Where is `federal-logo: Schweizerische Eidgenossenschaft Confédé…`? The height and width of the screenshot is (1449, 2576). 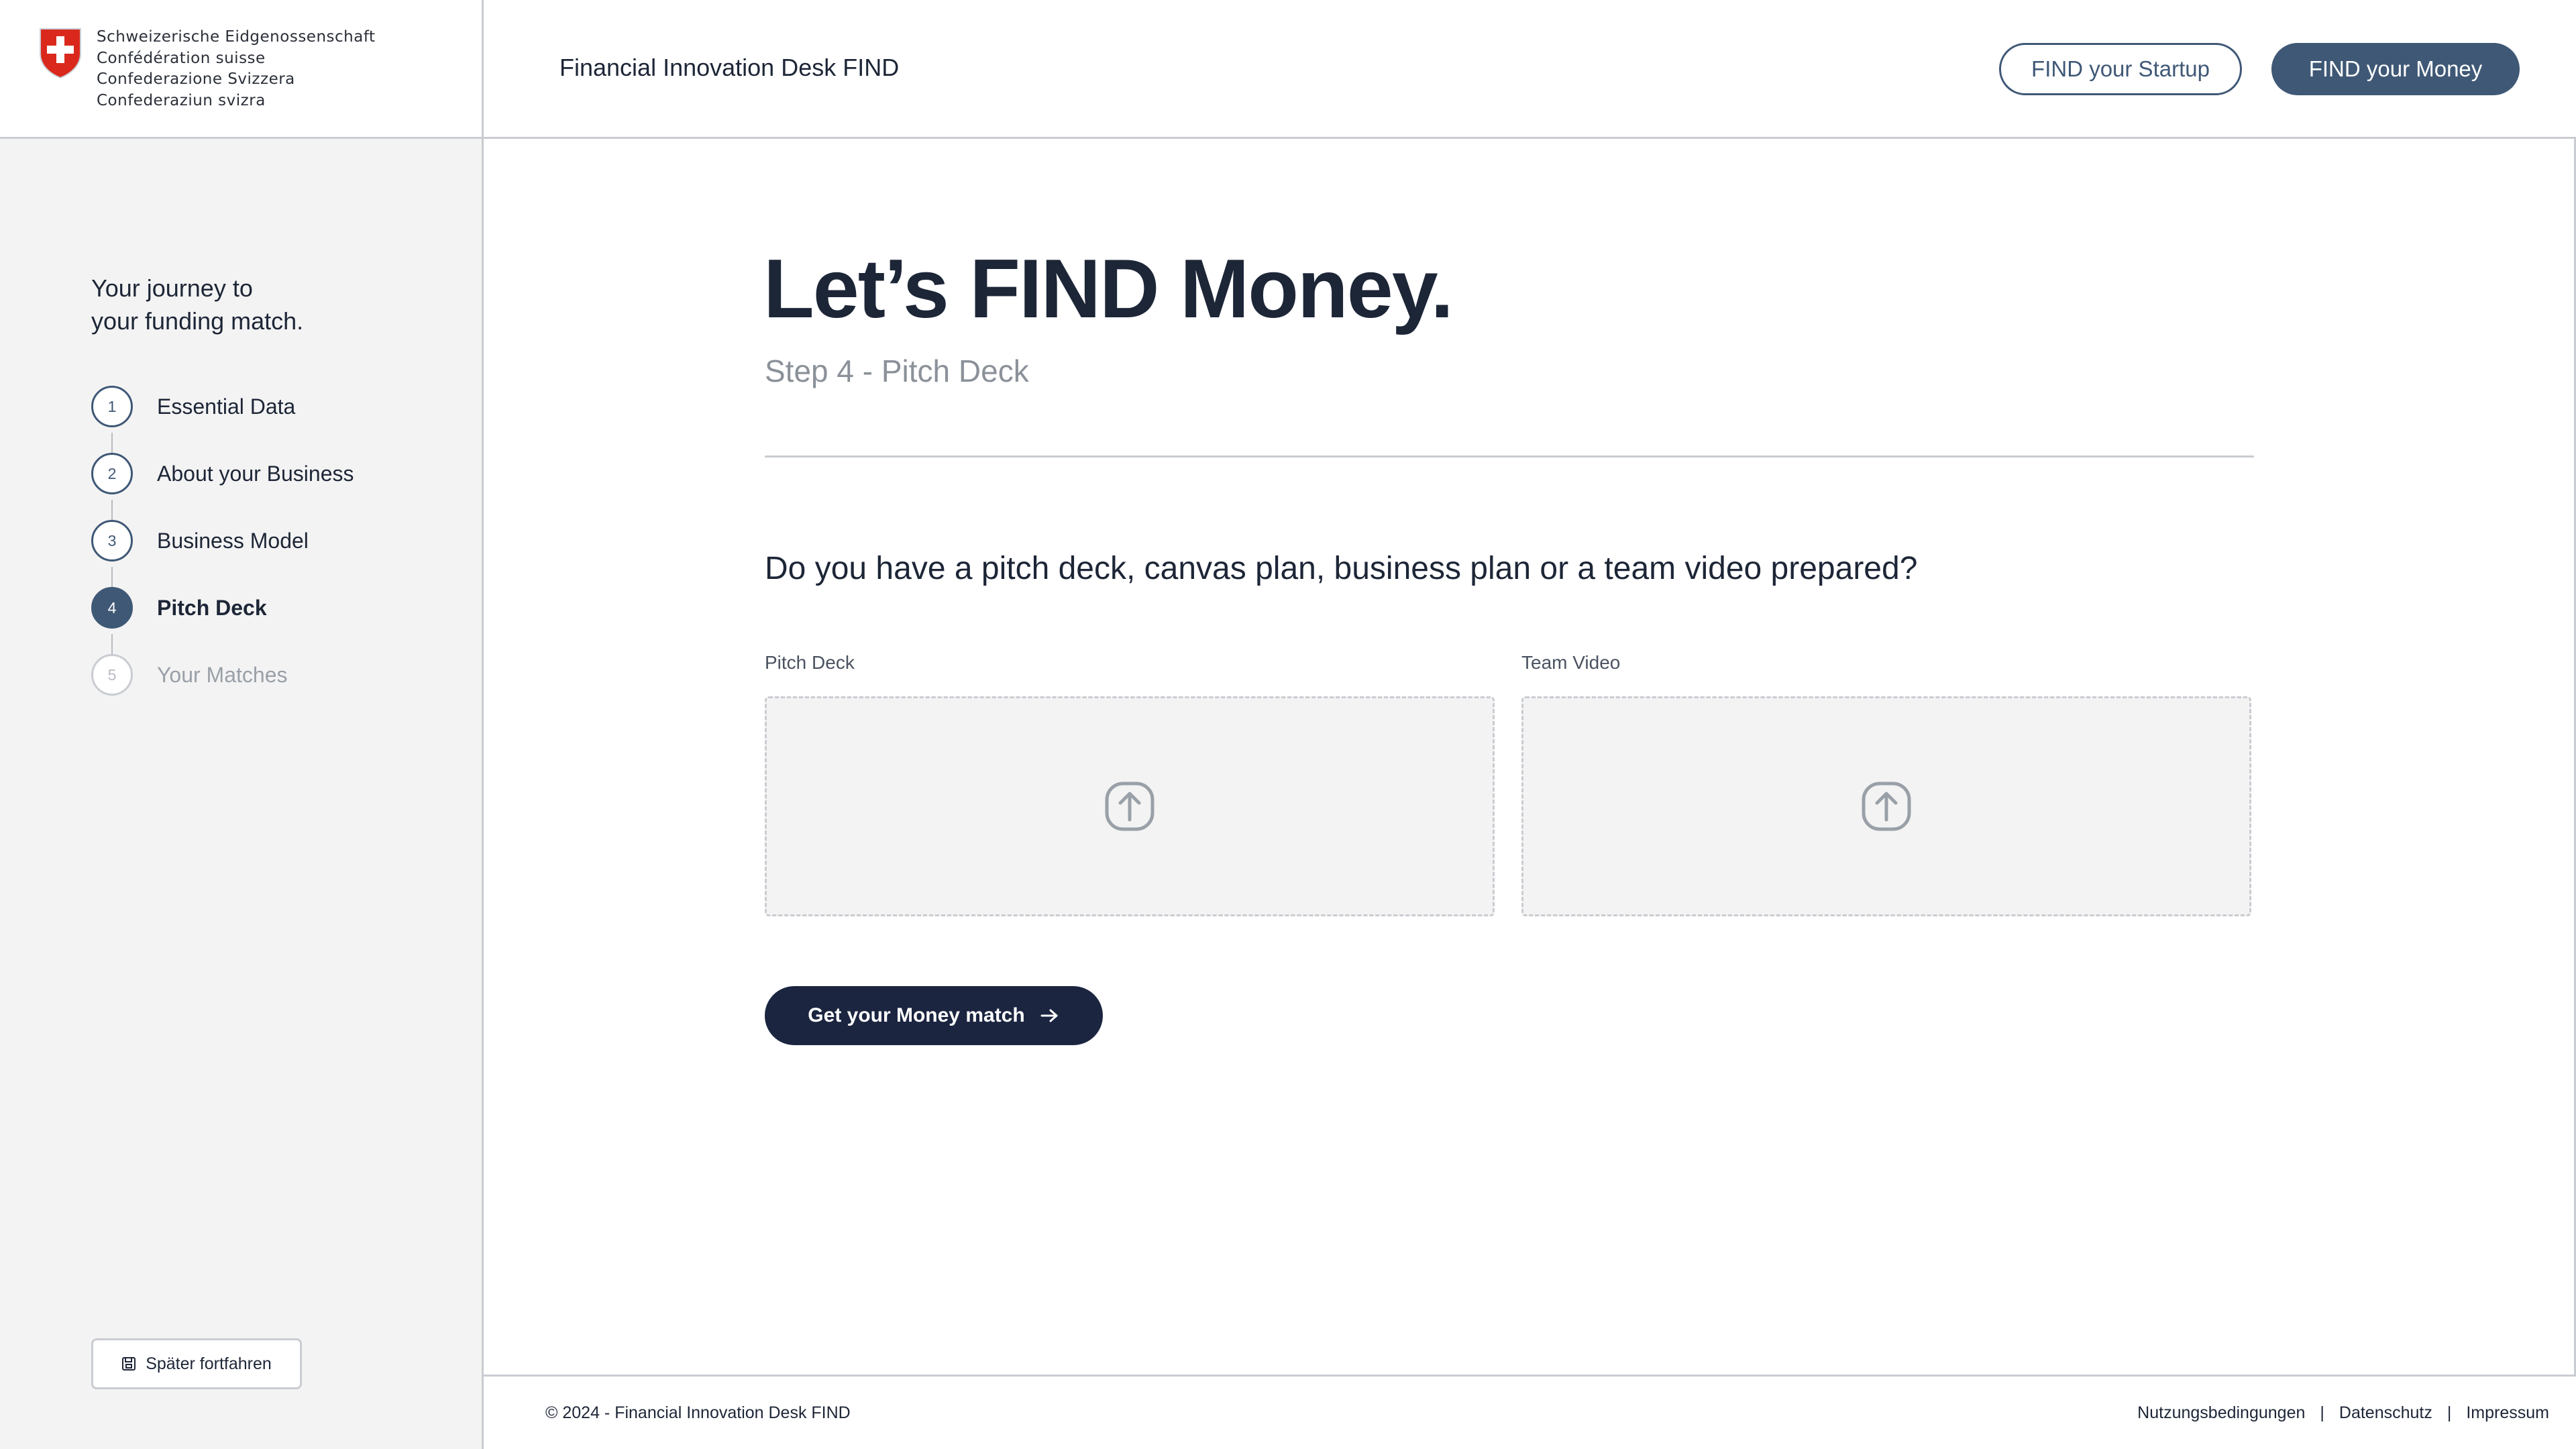 federal-logo: Schweizerische Eidgenossenschaft Confédé… is located at coordinates (242, 69).